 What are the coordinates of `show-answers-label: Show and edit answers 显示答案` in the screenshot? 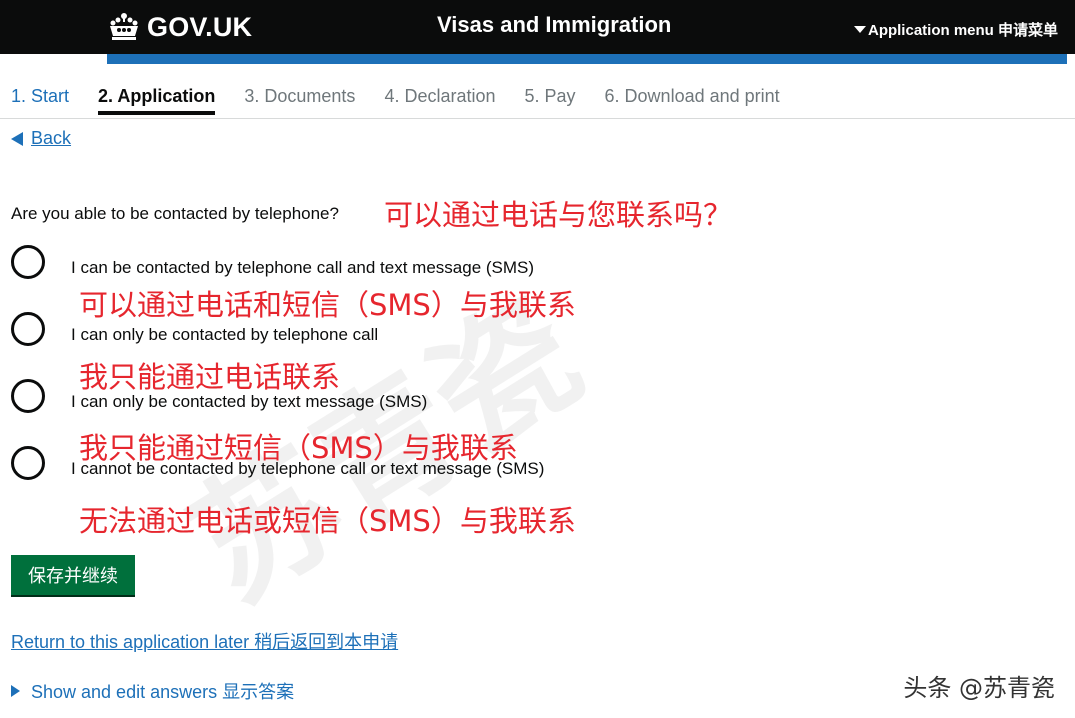 It's located at (163, 692).